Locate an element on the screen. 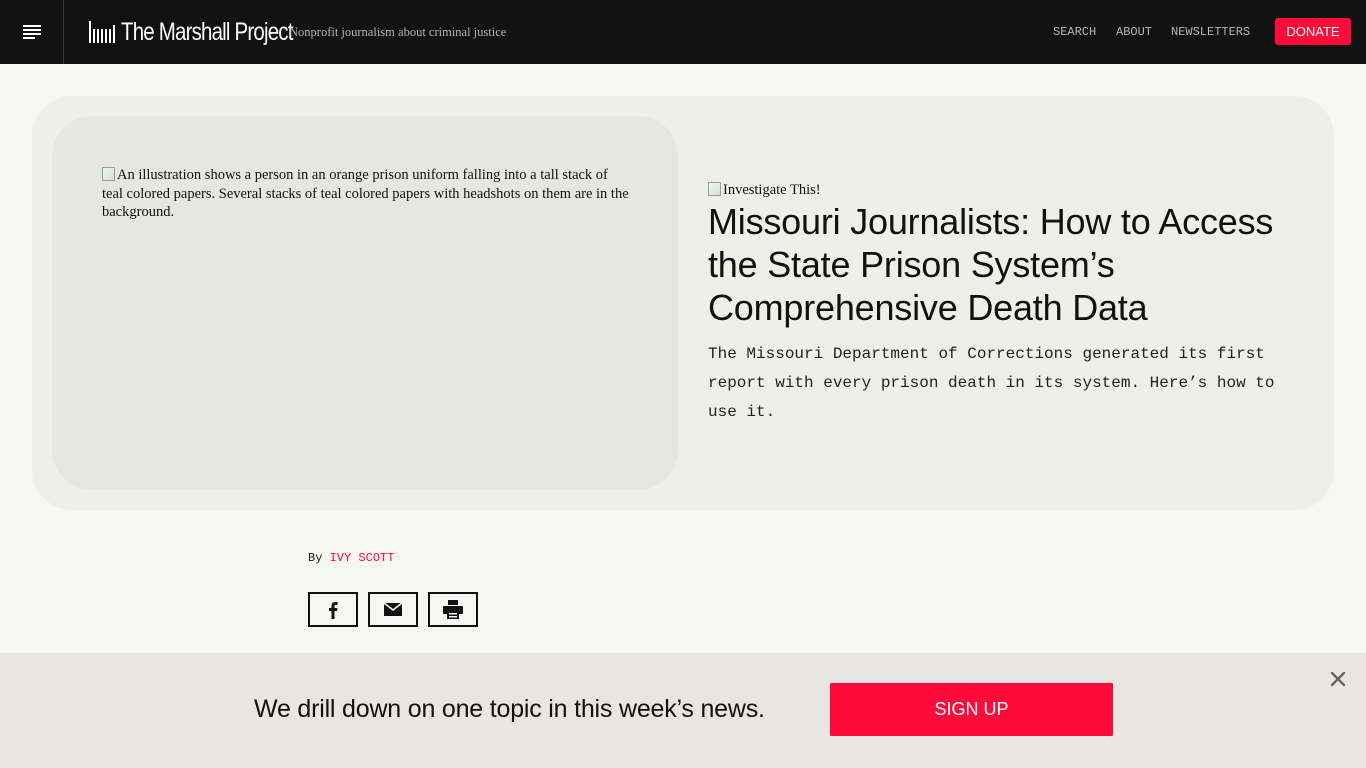 The height and width of the screenshot is (768, 1366). hamburger-icon is located at coordinates (31, 32).